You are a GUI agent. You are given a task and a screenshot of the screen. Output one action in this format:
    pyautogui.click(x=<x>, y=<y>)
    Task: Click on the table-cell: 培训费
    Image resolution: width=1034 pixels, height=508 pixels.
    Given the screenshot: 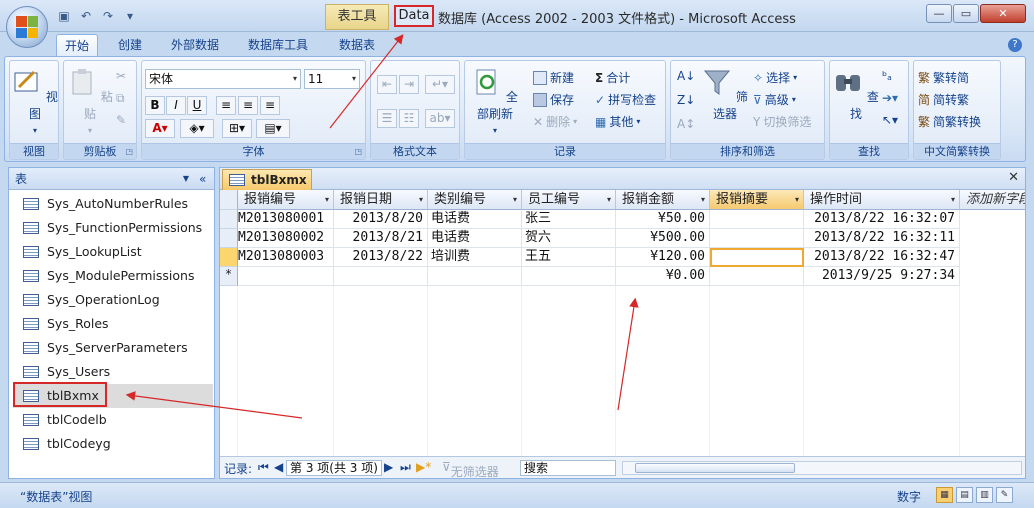 What is the action you would take?
    pyautogui.click(x=475, y=257)
    